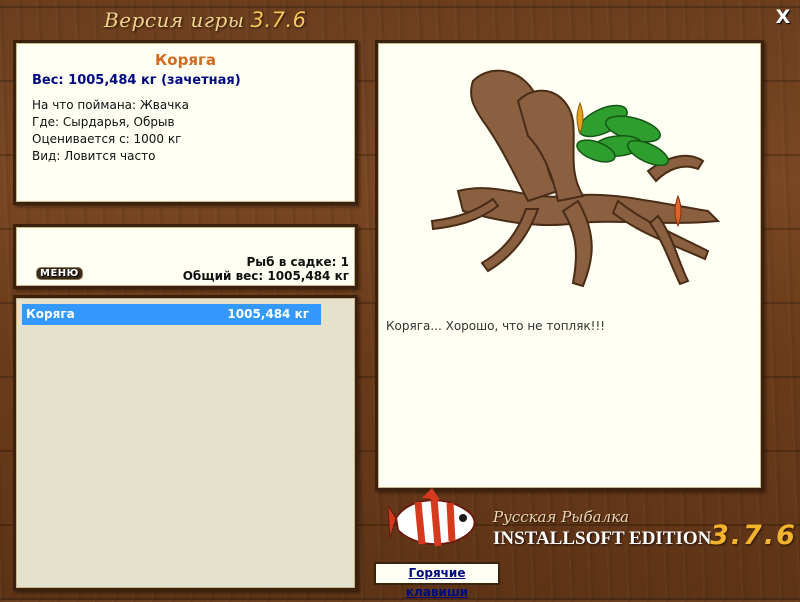 The image size is (800, 602). Describe the element at coordinates (278, 20) in the screenshot. I see `window-version: 3.7.6` at that location.